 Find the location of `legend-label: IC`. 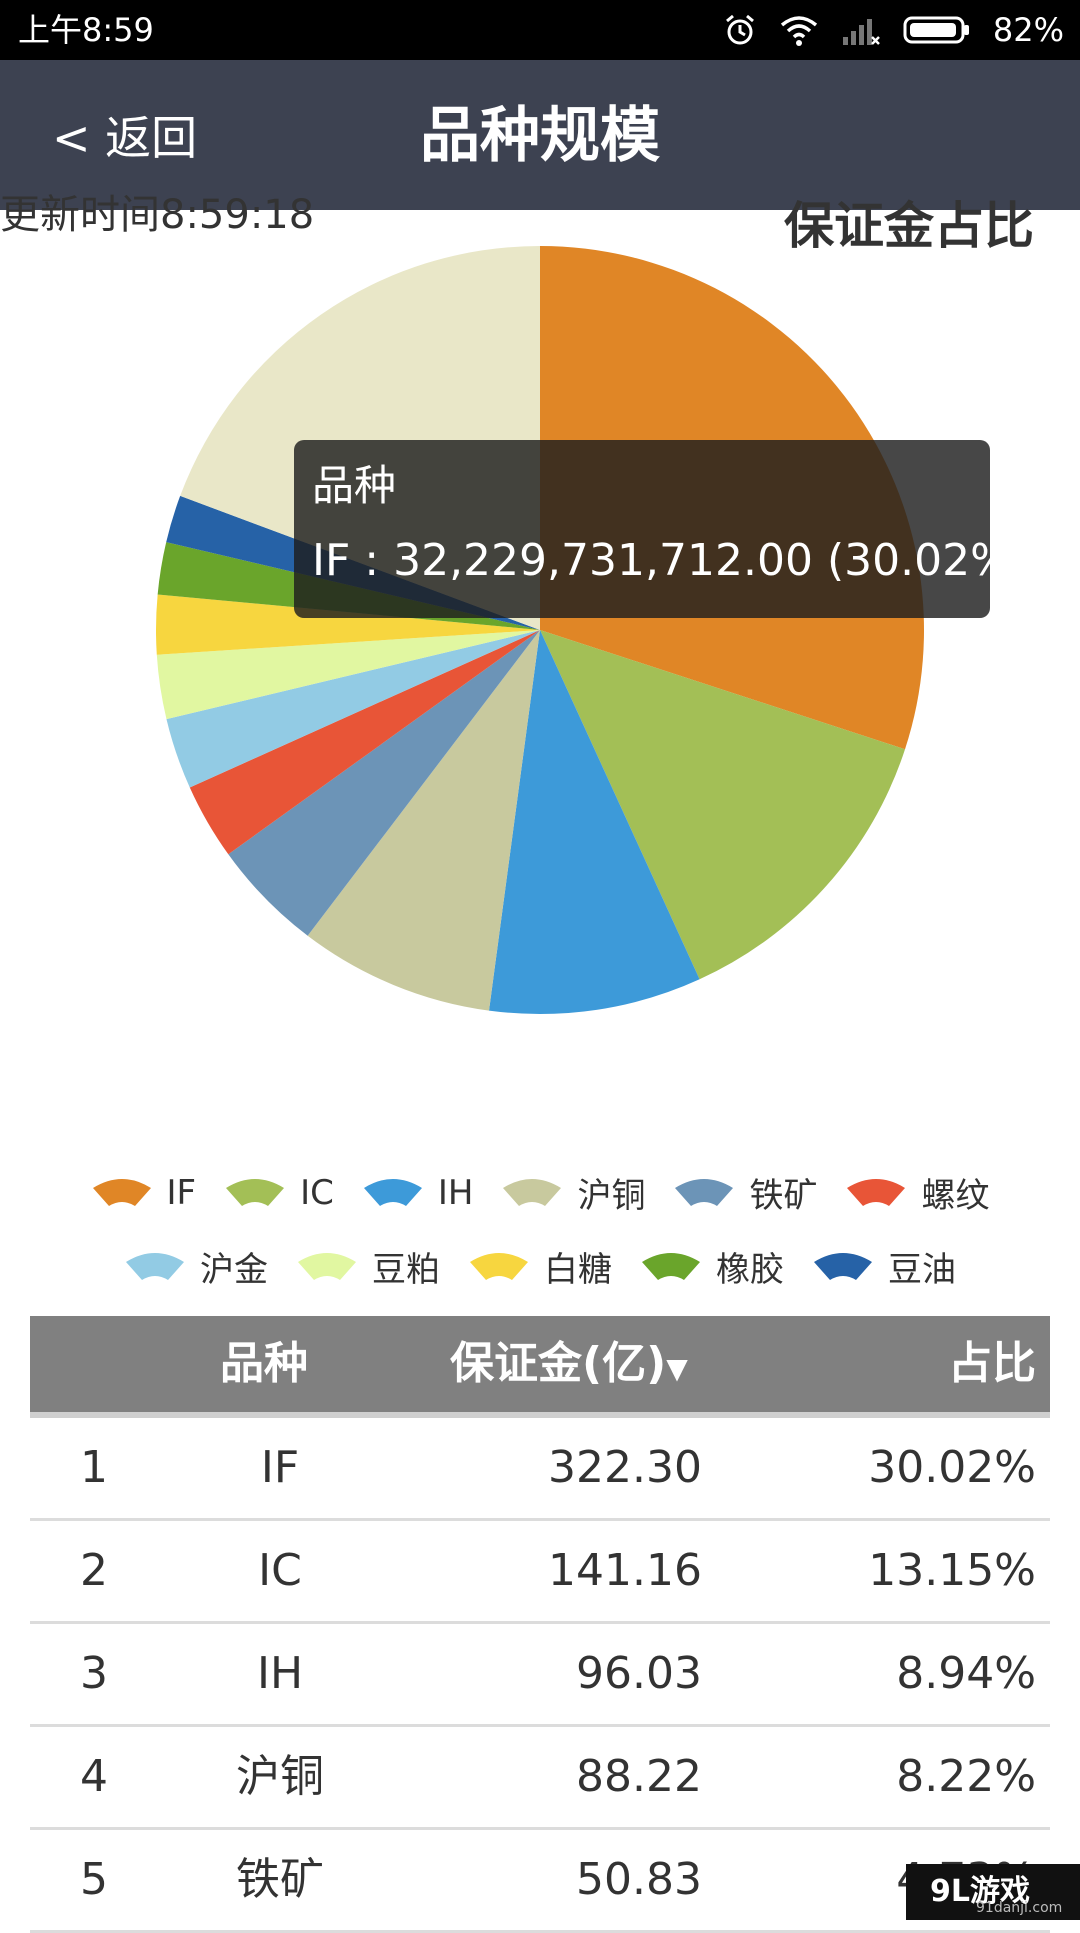

legend-label: IC is located at coordinates (317, 1192).